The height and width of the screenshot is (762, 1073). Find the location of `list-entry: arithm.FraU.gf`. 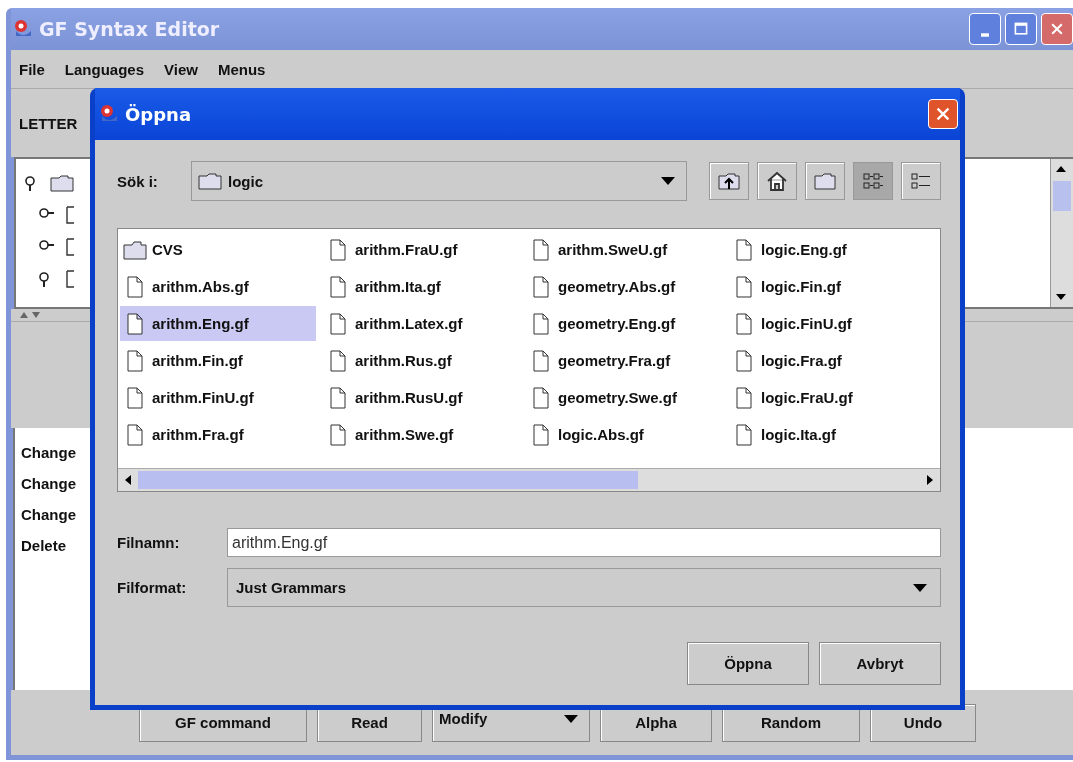

list-entry: arithm.FraU.gf is located at coordinates (392, 249).